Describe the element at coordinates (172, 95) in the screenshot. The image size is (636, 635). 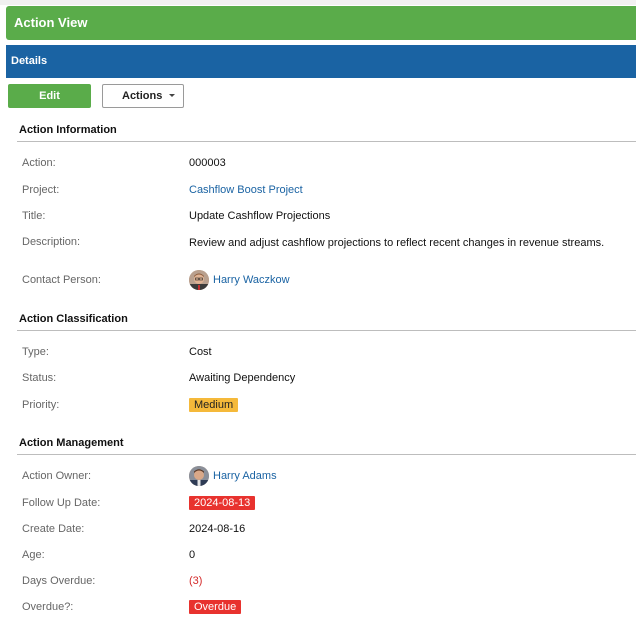
I see `caret-down-icon` at that location.